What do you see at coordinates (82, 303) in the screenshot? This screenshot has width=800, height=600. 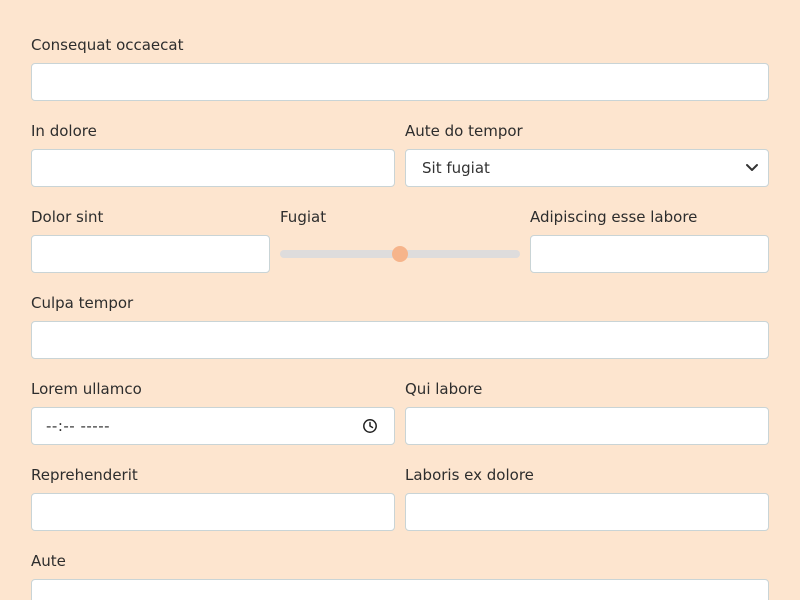 I see `culpa-tempor-label: Culpa tempor` at bounding box center [82, 303].